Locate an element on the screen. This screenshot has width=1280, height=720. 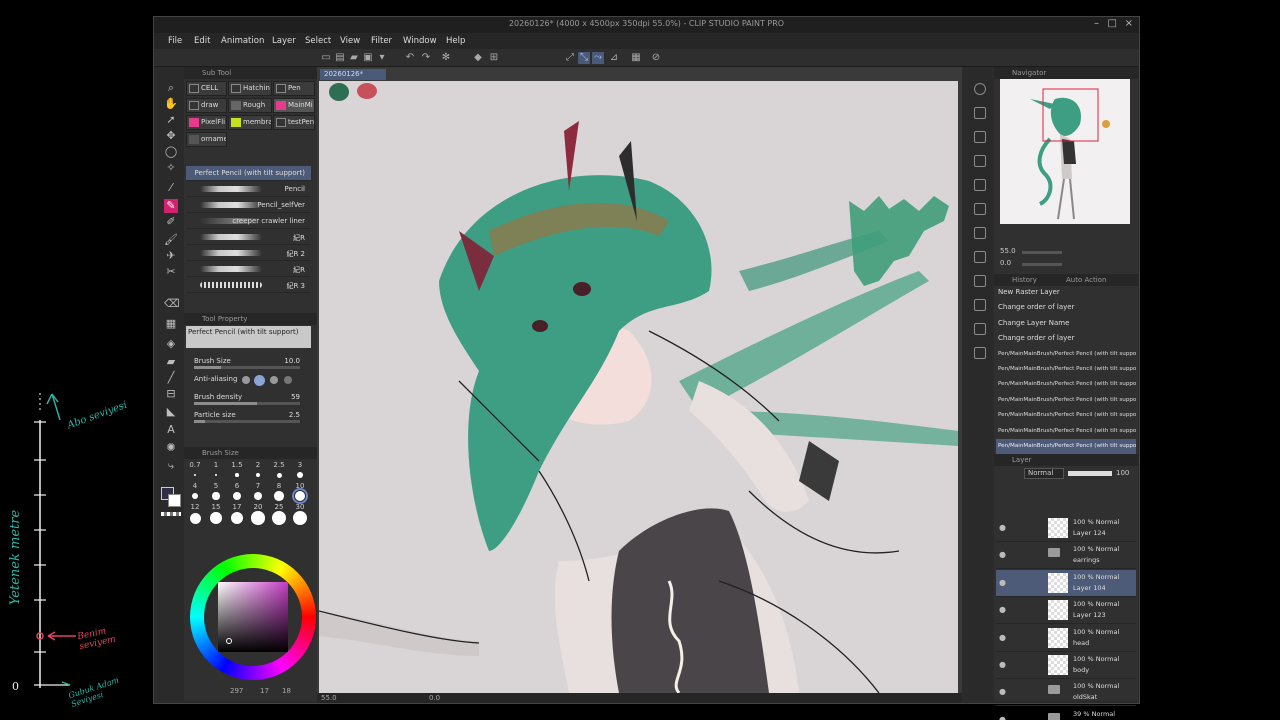
subtool-group-membra: membra is located at coordinates (250, 122).